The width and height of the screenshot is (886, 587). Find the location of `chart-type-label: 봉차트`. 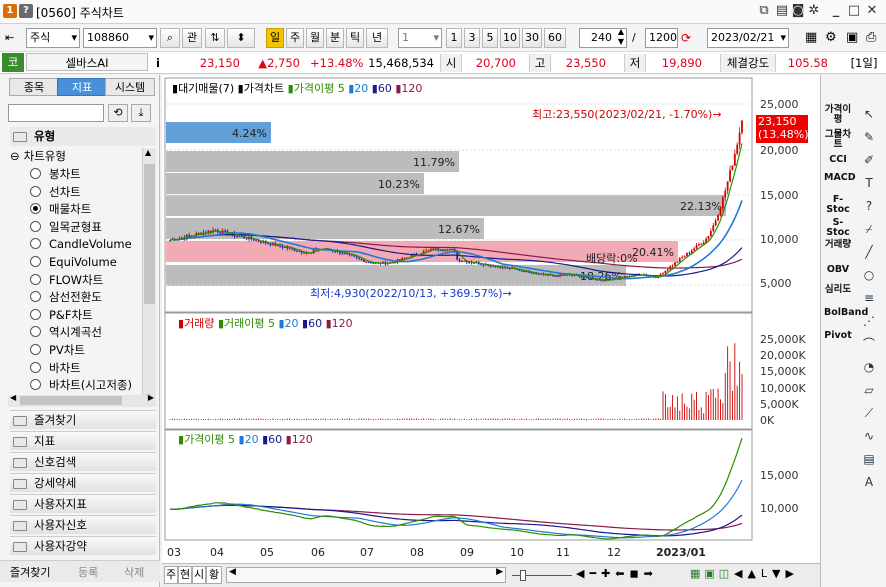

chart-type-label: 봉차트 is located at coordinates (65, 174).